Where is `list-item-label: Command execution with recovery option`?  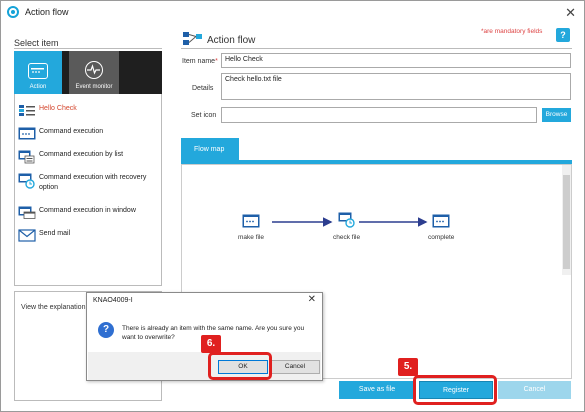 list-item-label: Command execution with recovery option is located at coordinates (93, 182).